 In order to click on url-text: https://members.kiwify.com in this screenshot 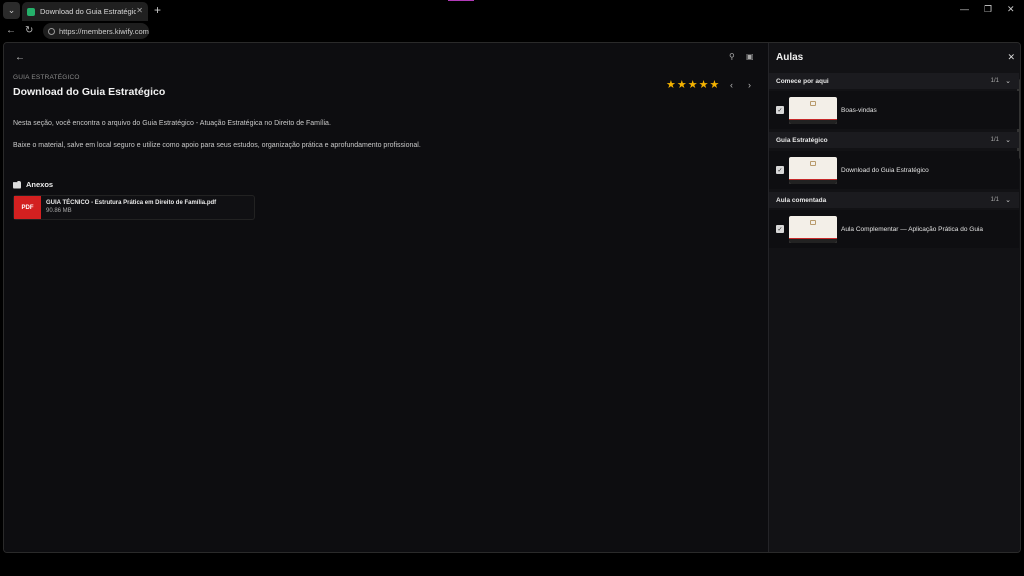, I will do `click(104, 31)`.